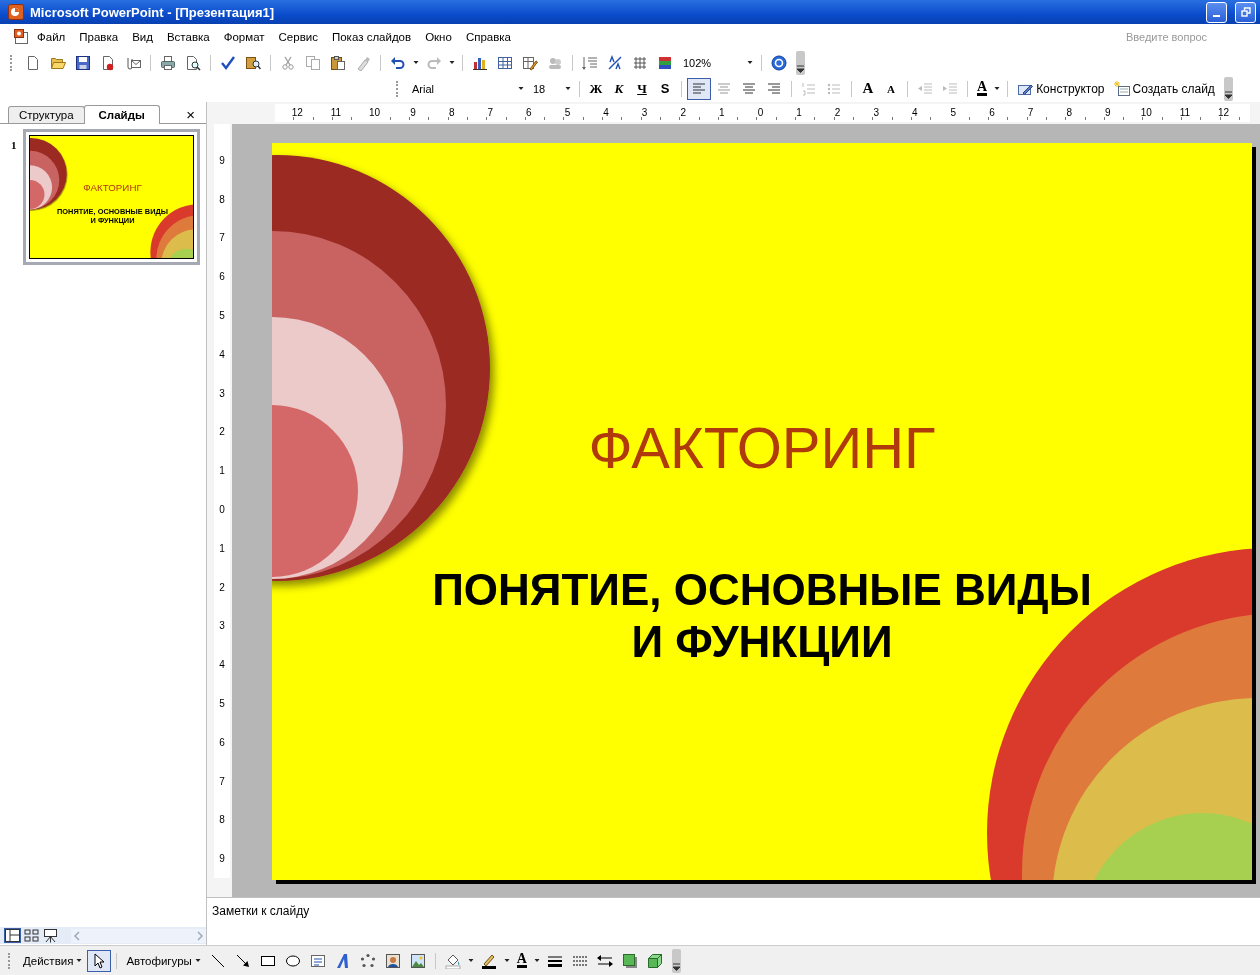 This screenshot has width=1260, height=975. I want to click on notes-placeholder: Заметки к слайду, so click(261, 911).